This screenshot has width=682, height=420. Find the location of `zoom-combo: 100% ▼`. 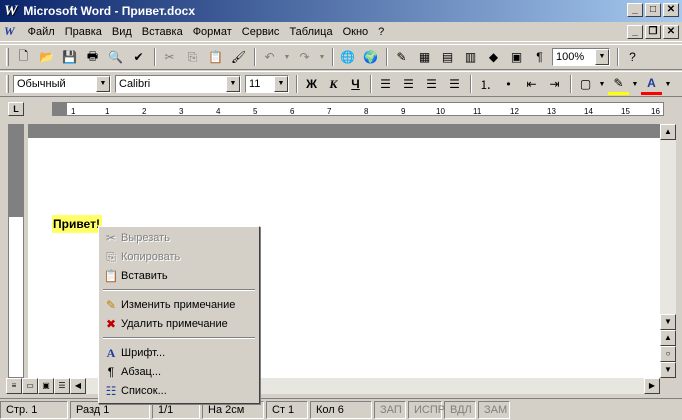

zoom-combo: 100% ▼ is located at coordinates (581, 57).